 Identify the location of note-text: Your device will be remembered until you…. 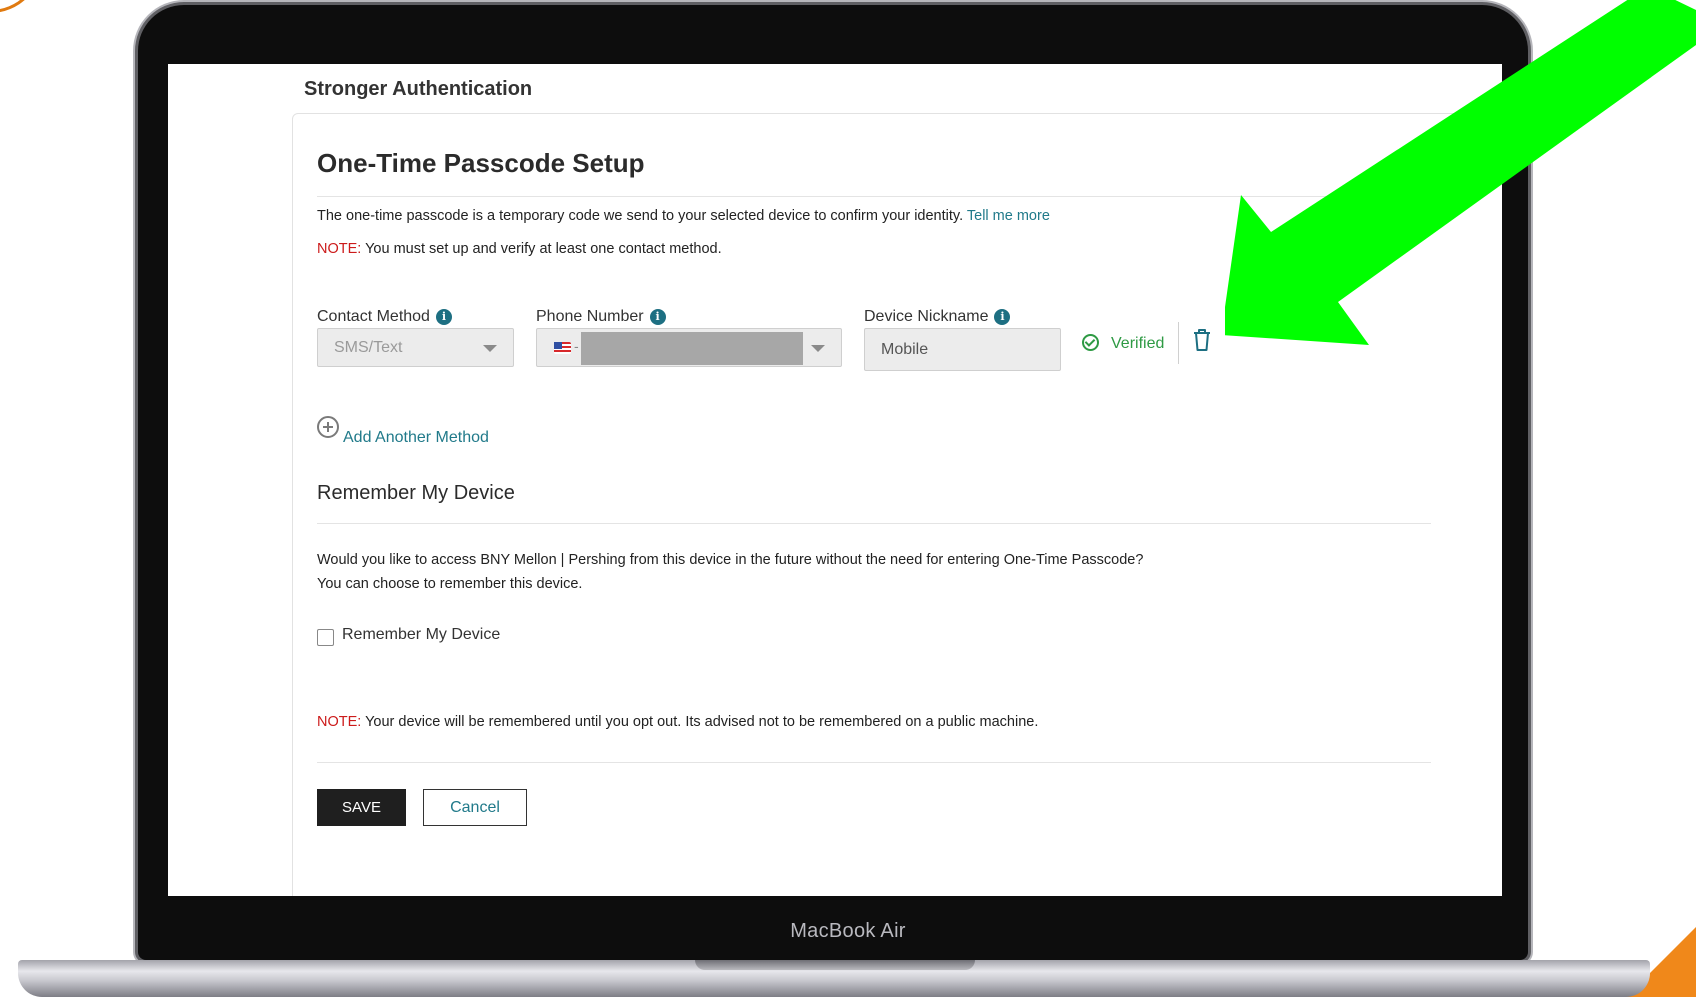
(700, 722).